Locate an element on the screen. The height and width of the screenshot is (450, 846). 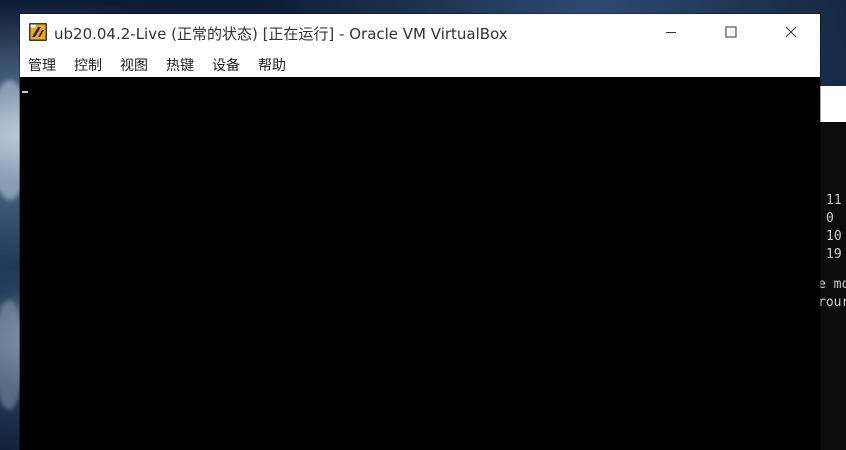
maximize-icon is located at coordinates (731, 32).